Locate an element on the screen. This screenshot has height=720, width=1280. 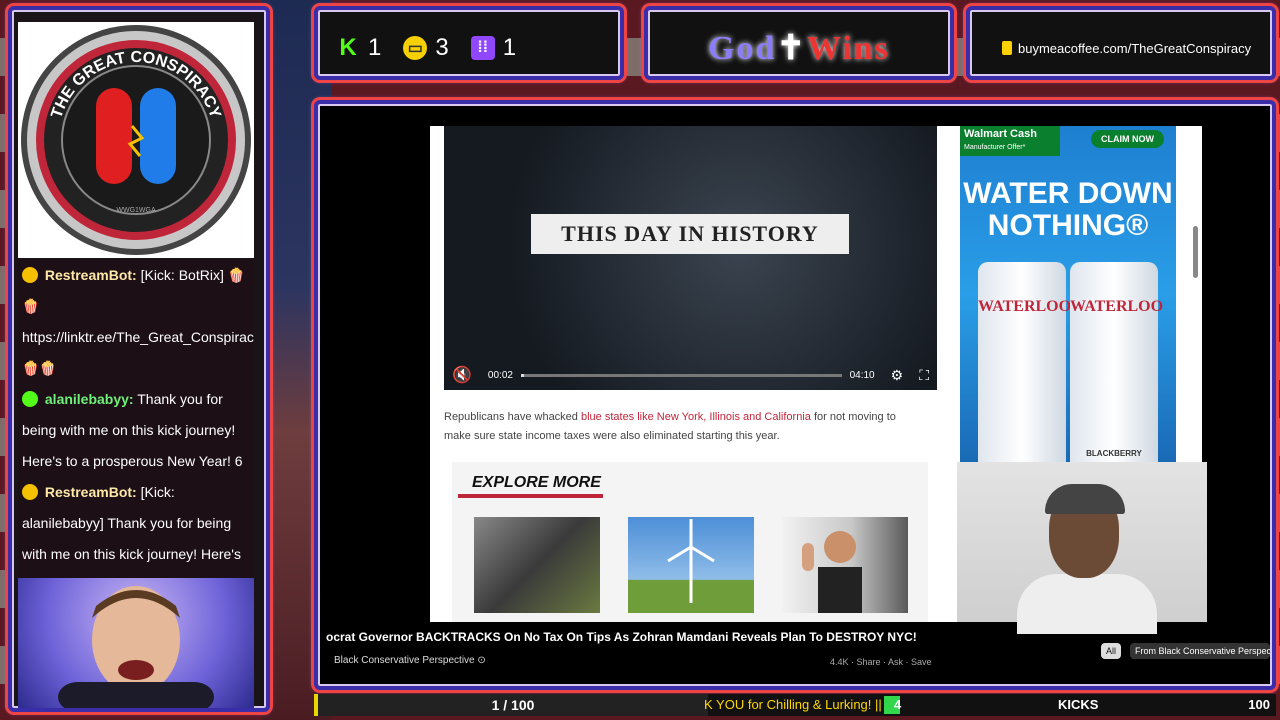
rumble-count: 3 is located at coordinates (442, 47).